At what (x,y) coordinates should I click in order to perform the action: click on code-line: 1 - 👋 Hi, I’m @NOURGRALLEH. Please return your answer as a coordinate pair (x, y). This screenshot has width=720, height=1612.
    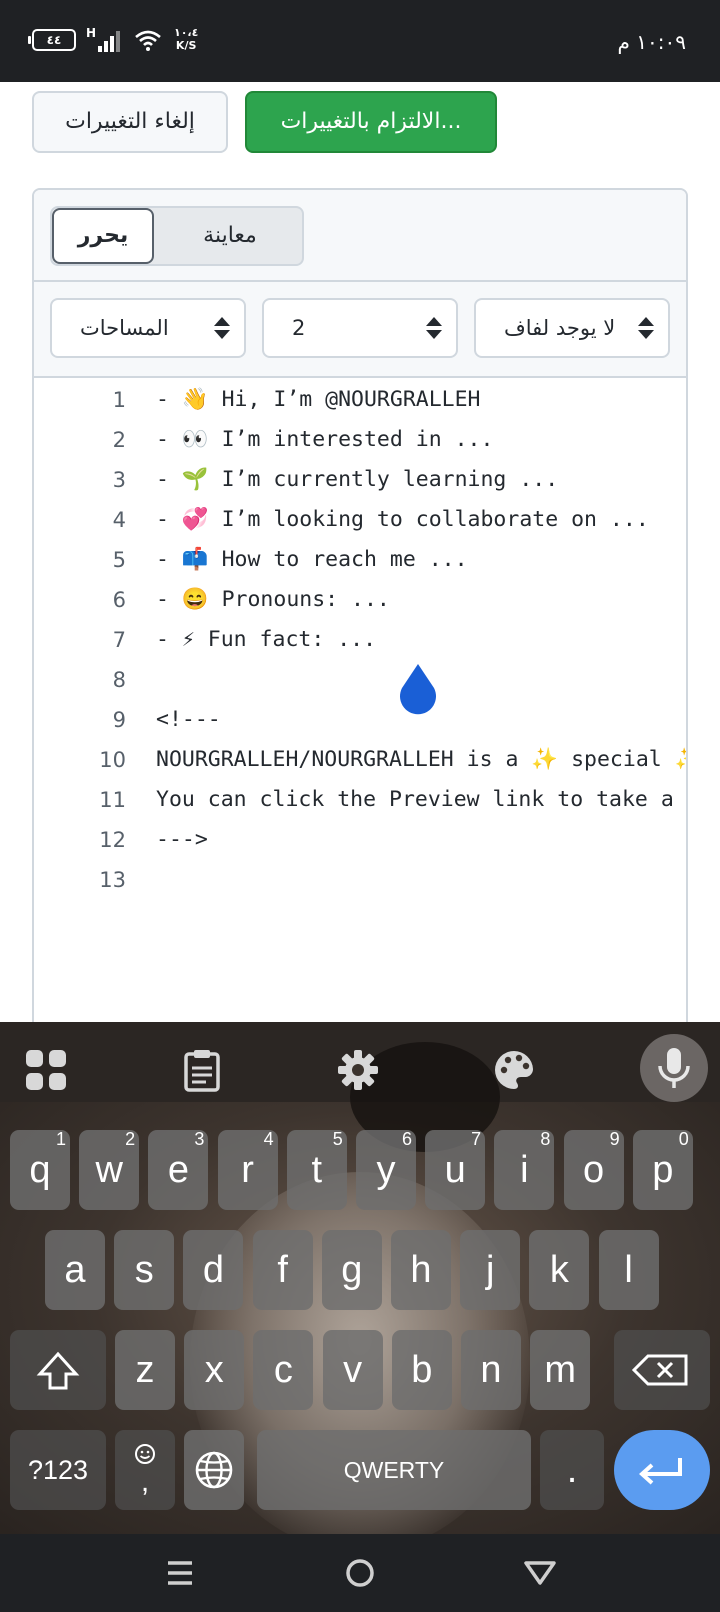
    Looking at the image, I should click on (360, 400).